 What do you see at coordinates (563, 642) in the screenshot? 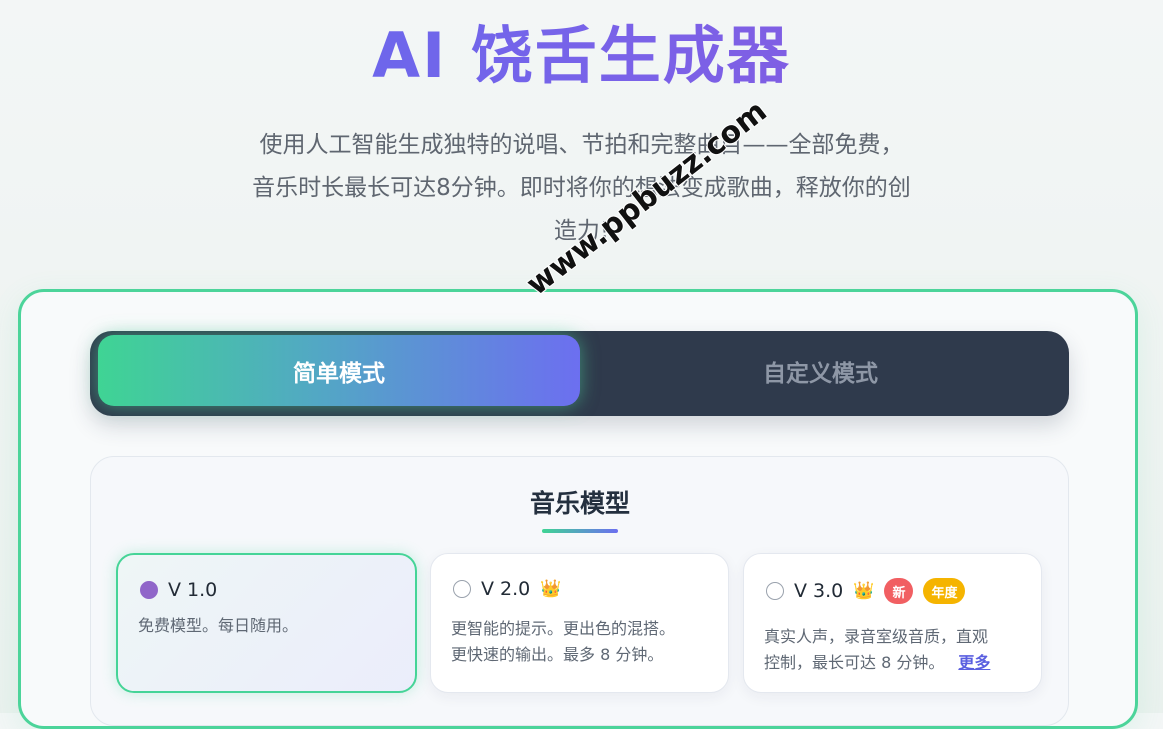
I see `model-description: 更智能的提示。更出色的混搭。 更快速的输出。最多 8 分钟。` at bounding box center [563, 642].